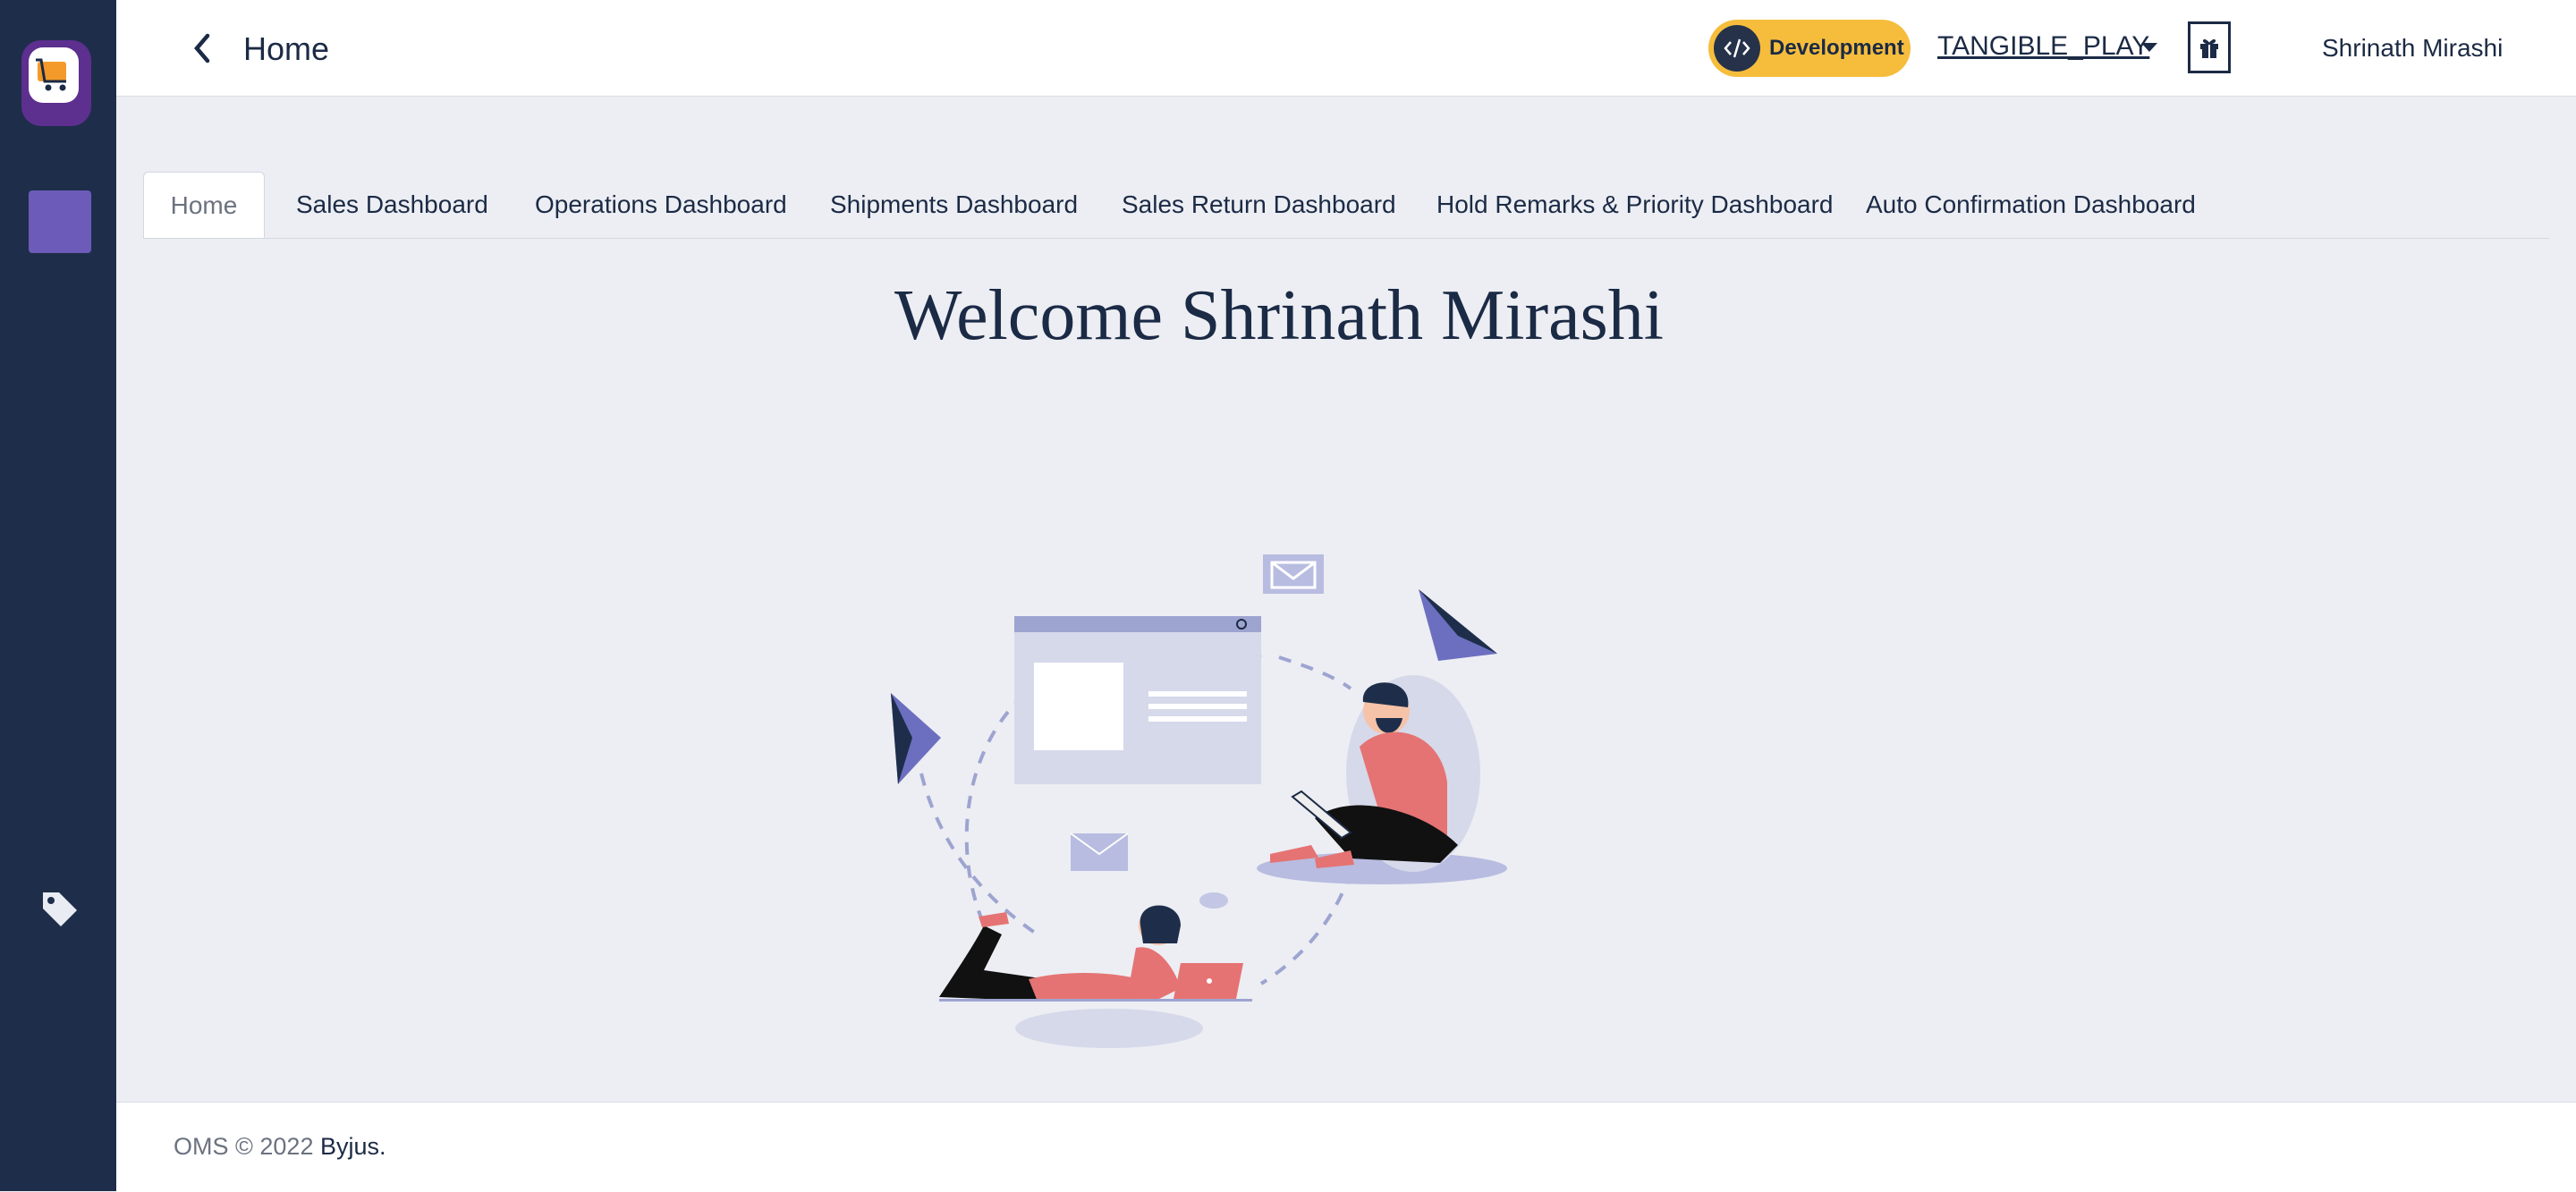 The height and width of the screenshot is (1192, 2576). What do you see at coordinates (392, 205) in the screenshot?
I see `tab-sales-dashboard: Sales Dashboard` at bounding box center [392, 205].